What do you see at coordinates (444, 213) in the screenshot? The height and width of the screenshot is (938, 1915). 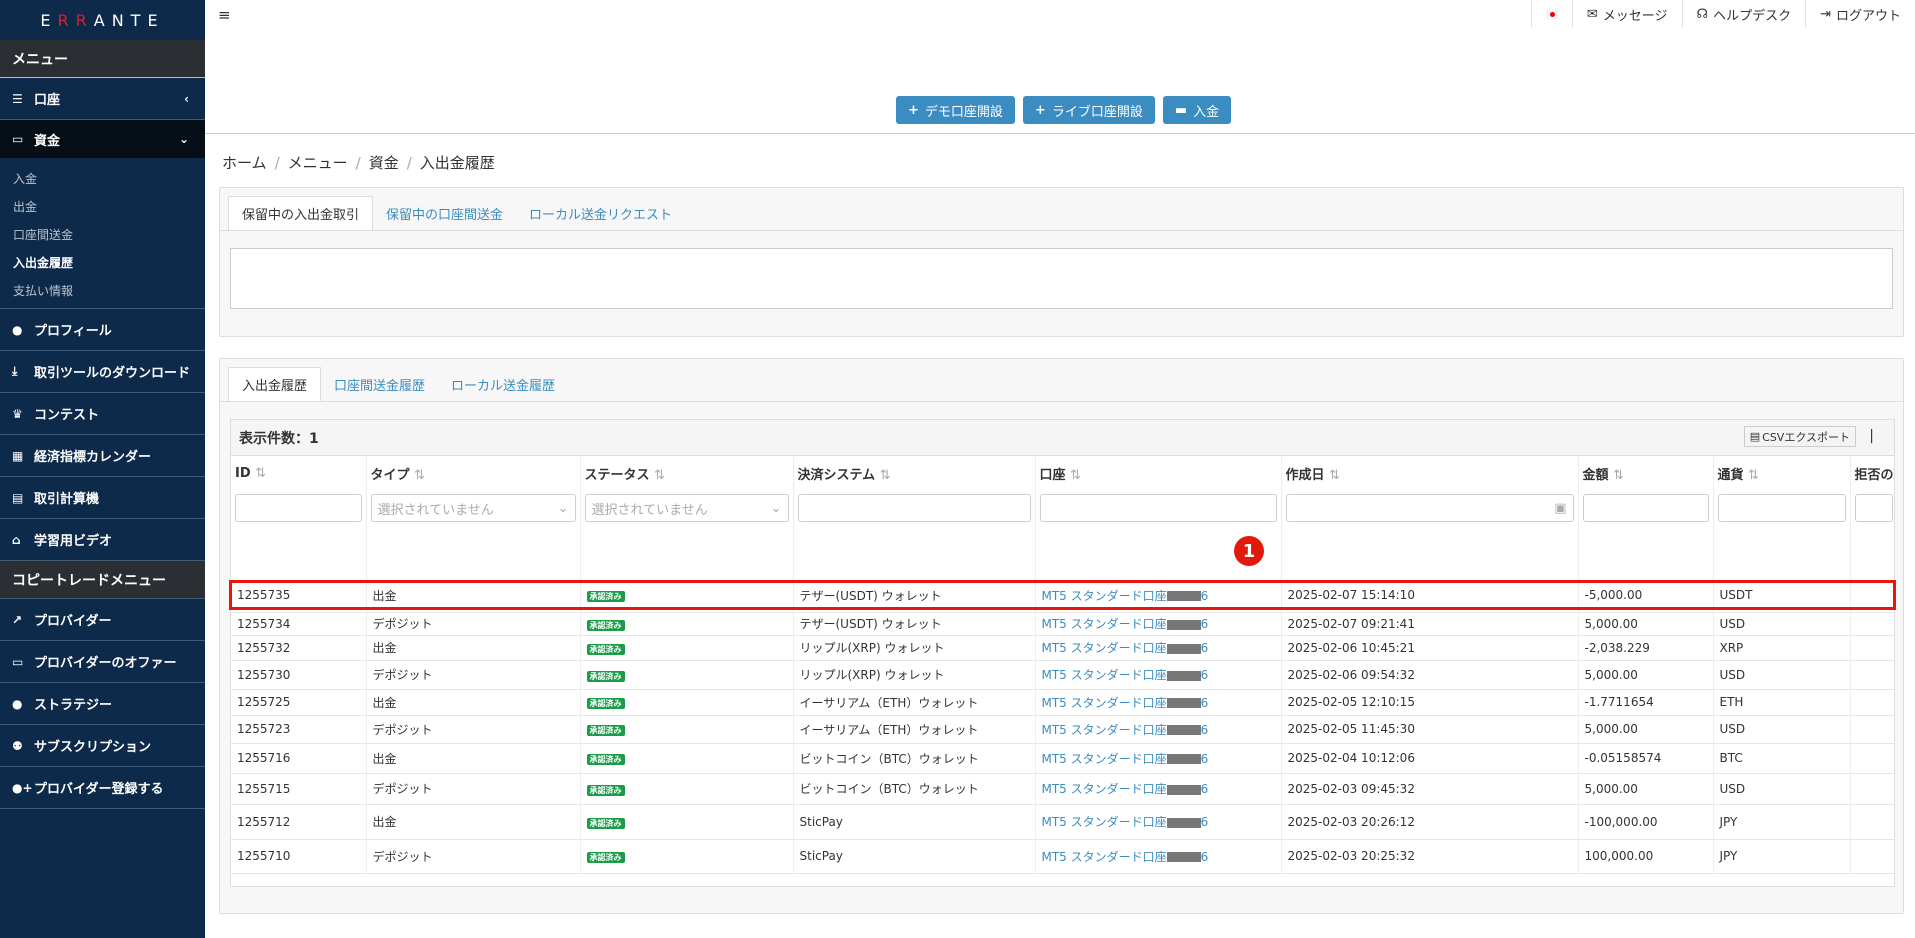 I see `tab-pending-transfers: 保留中の口座間送金` at bounding box center [444, 213].